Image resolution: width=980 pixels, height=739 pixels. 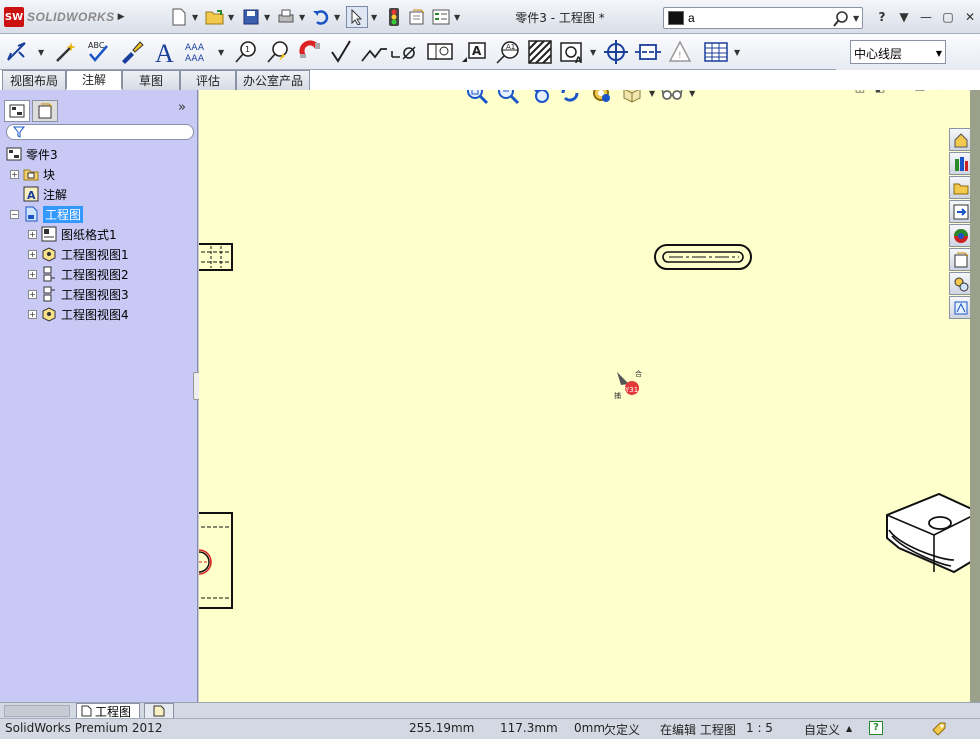 I want to click on model-items-button, so click(x=66, y=52).